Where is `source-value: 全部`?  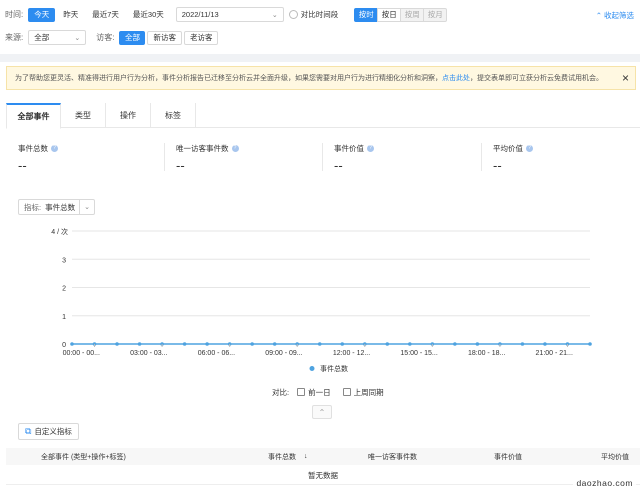
source-value: 全部 is located at coordinates (42, 37).